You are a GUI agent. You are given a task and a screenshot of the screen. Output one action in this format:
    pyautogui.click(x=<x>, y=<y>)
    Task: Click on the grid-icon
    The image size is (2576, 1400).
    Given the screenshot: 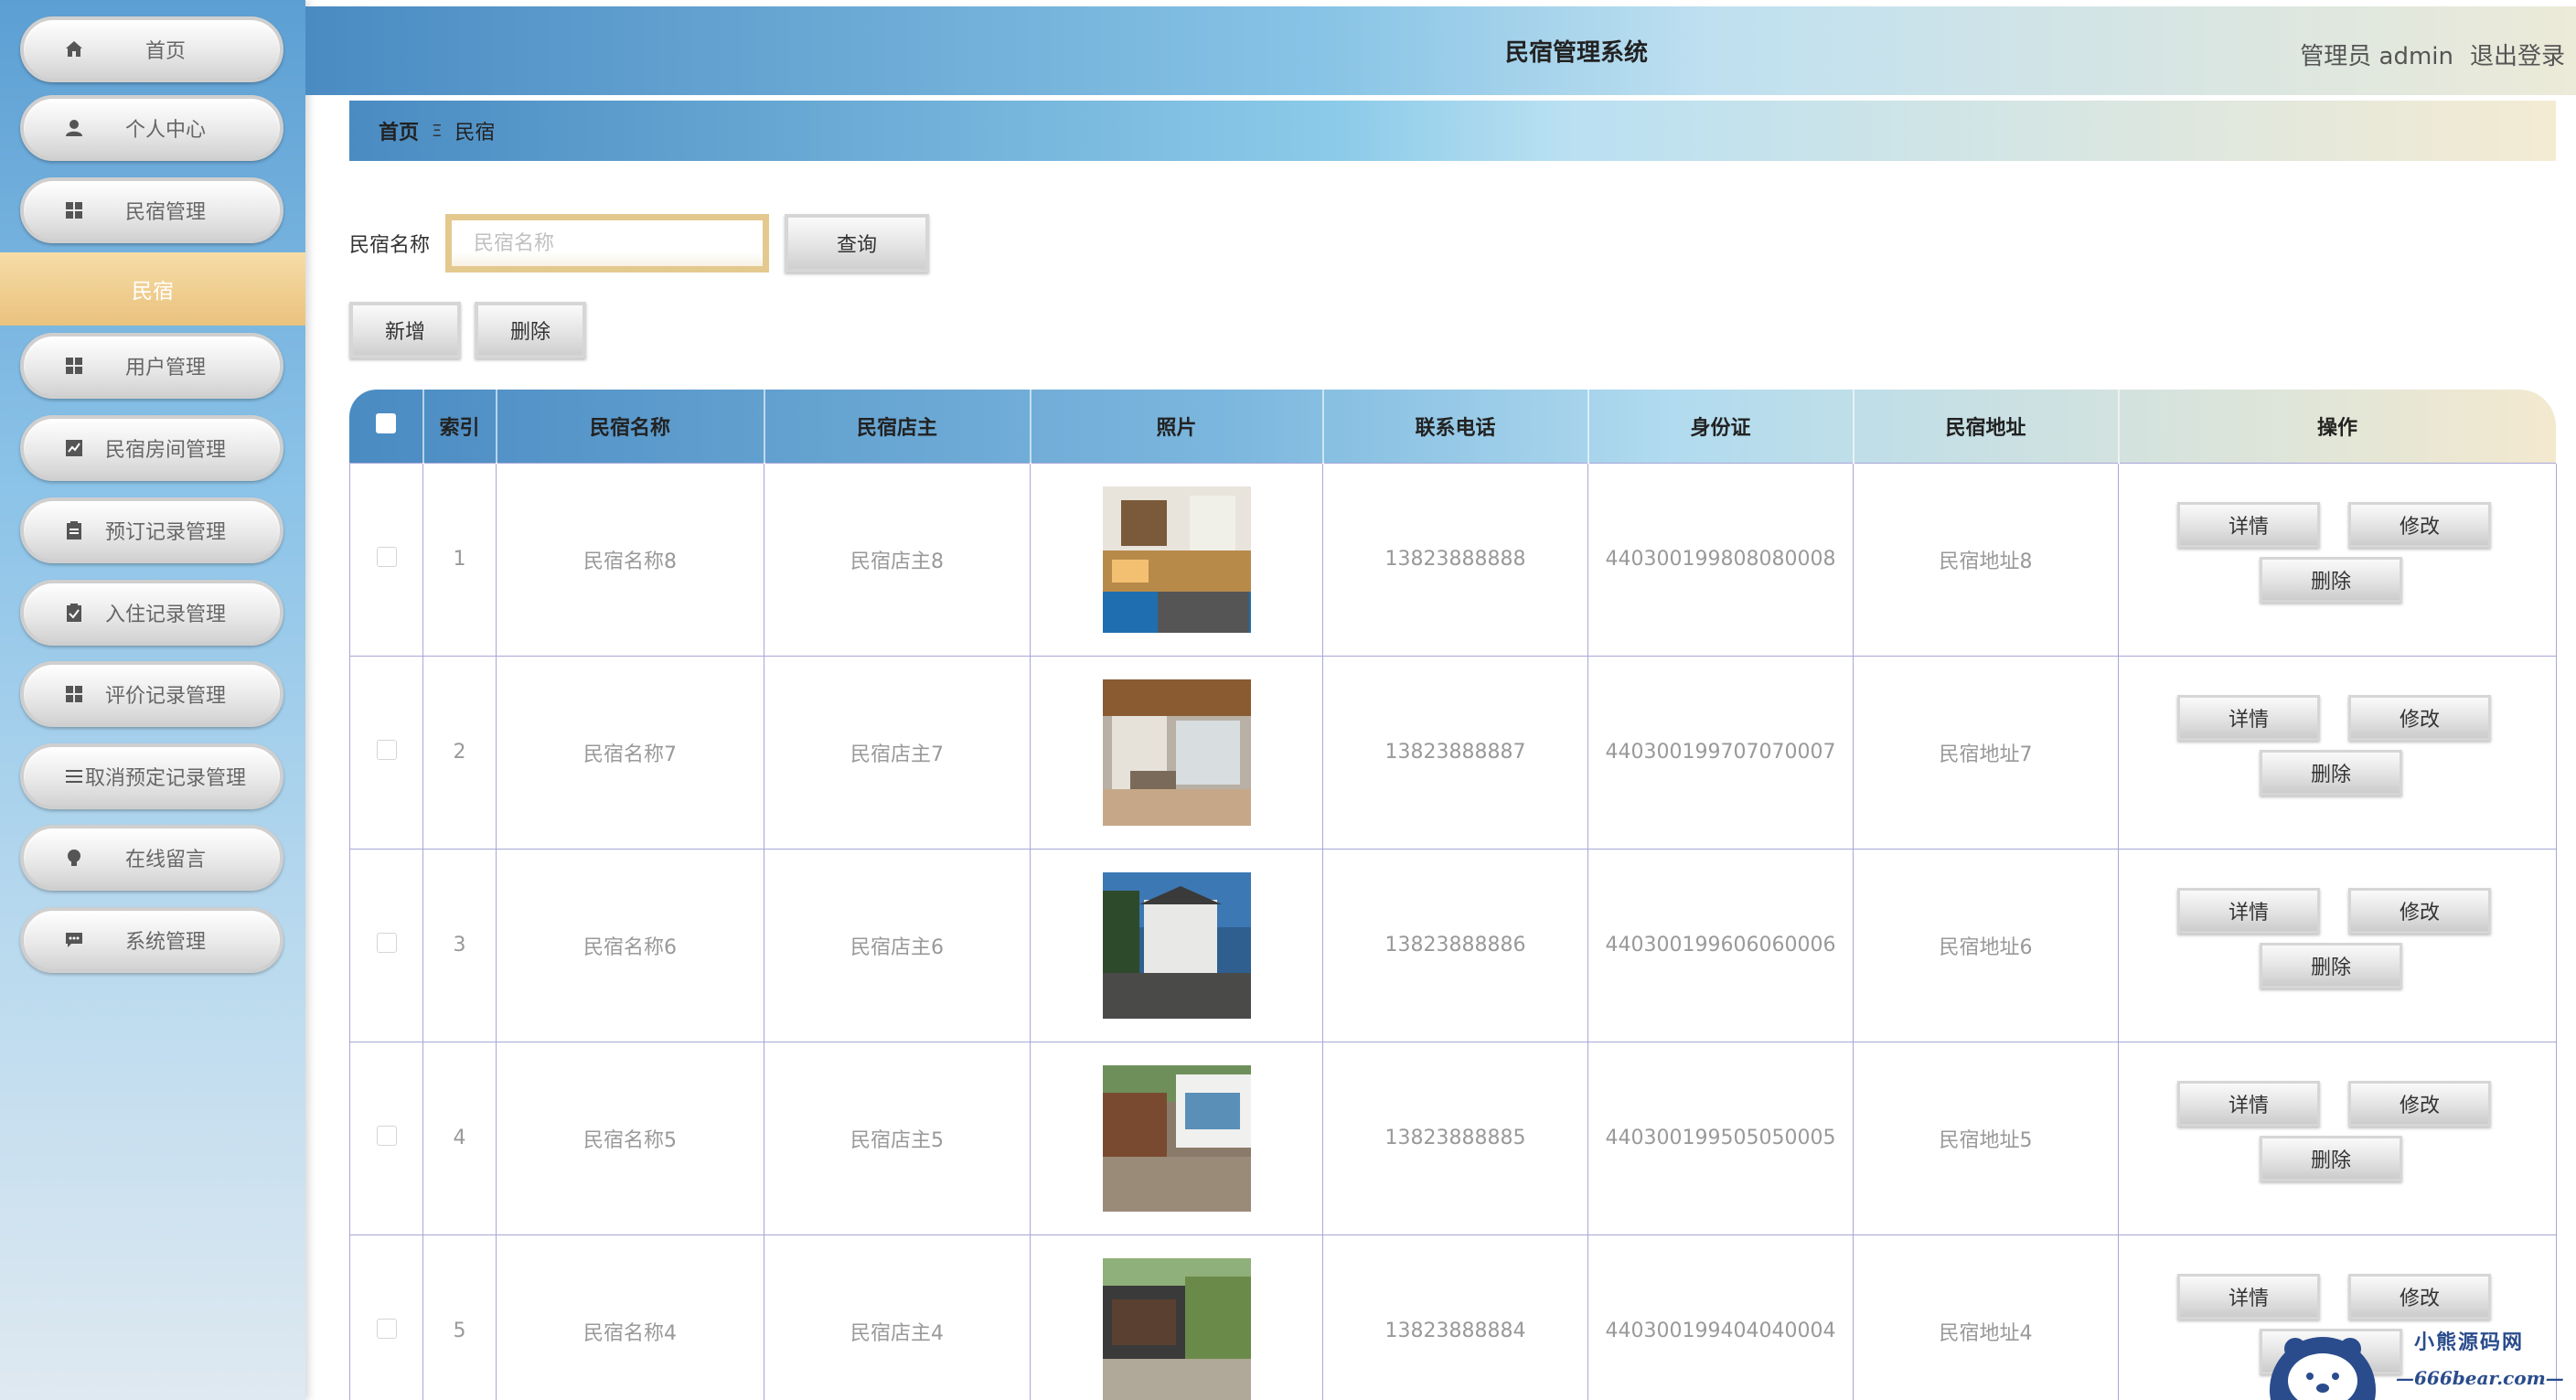 What is the action you would take?
    pyautogui.click(x=74, y=694)
    